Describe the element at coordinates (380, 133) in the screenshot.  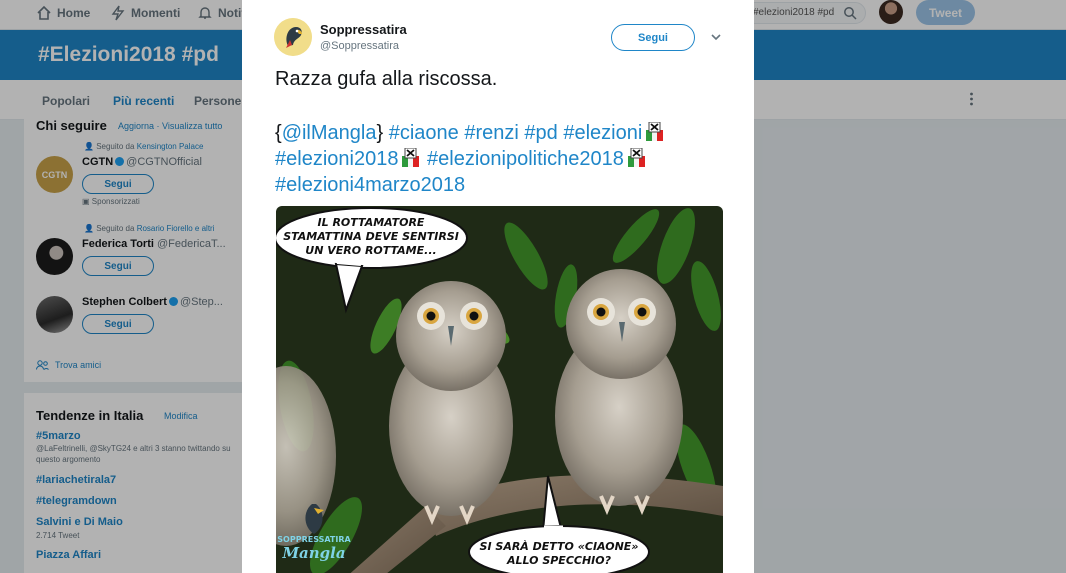
I see `brace-close: }` at that location.